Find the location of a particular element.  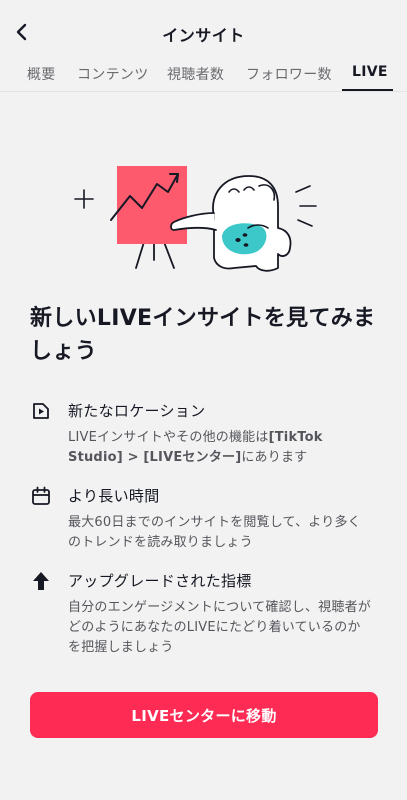

go-to-live-center-button: LIVEセンターに移動 is located at coordinates (204, 715).